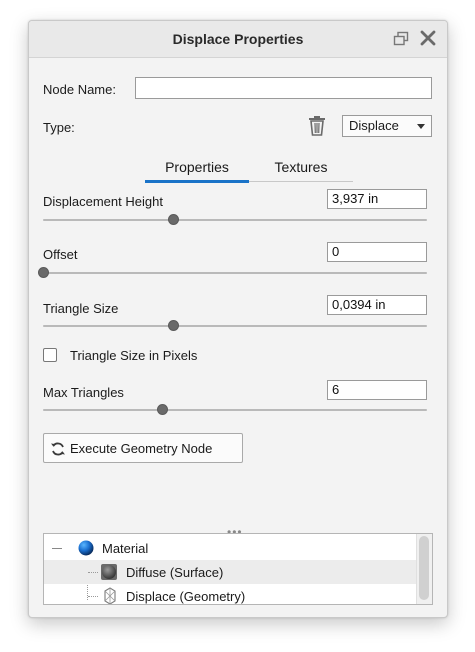 The width and height of the screenshot is (475, 652). What do you see at coordinates (174, 325) in the screenshot?
I see `triangle-size-slider-thumb` at bounding box center [174, 325].